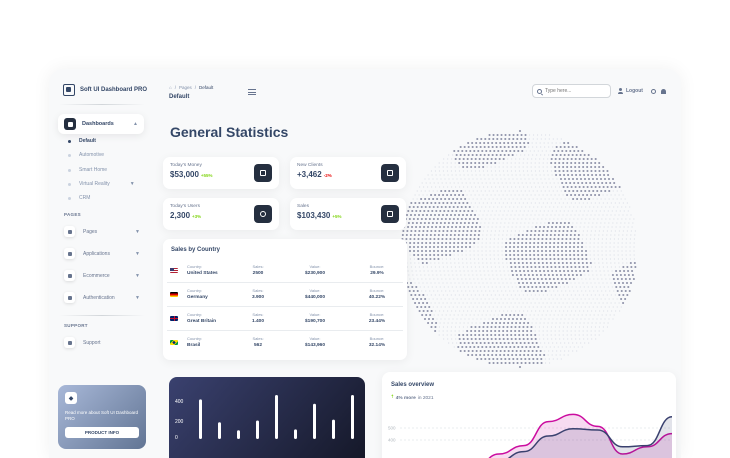  Describe the element at coordinates (185, 87) in the screenshot. I see `breadcrumb-item: Pages` at that location.